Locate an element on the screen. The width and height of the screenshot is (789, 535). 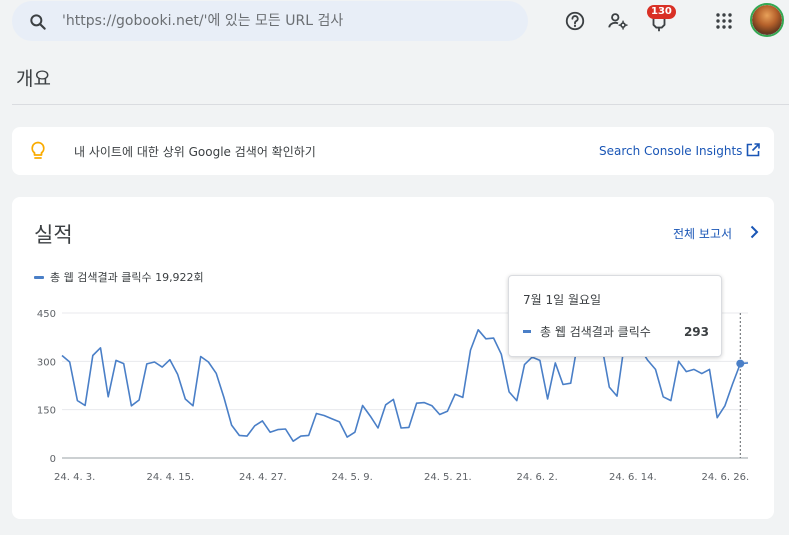
y-tick-label: 150 is located at coordinates (46, 411).